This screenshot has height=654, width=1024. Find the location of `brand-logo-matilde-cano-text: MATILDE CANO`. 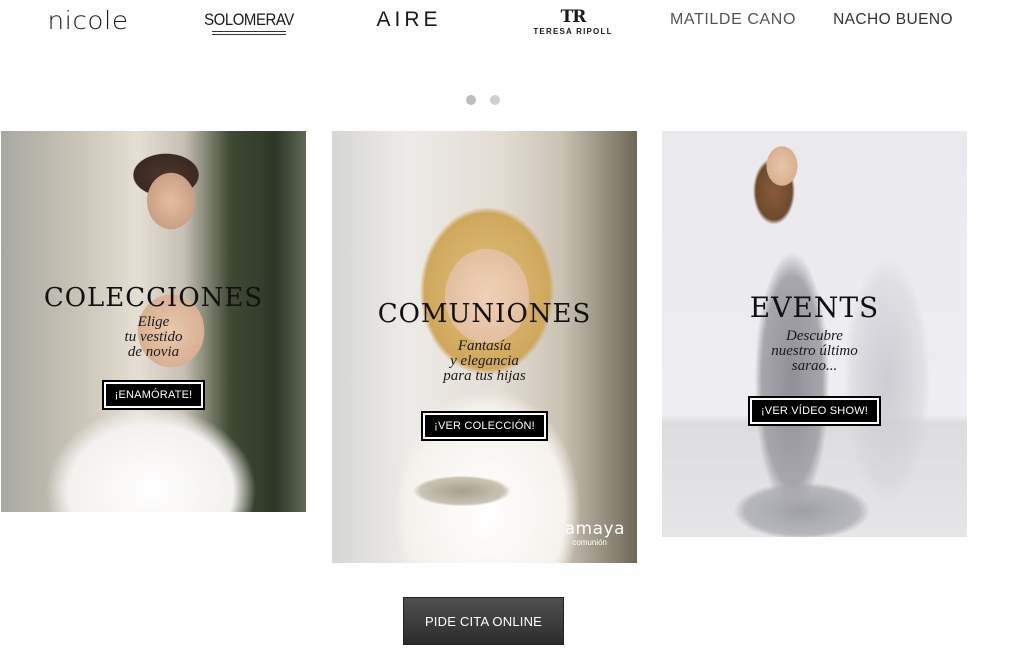

brand-logo-matilde-cano-text: MATILDE CANO is located at coordinates (733, 19).